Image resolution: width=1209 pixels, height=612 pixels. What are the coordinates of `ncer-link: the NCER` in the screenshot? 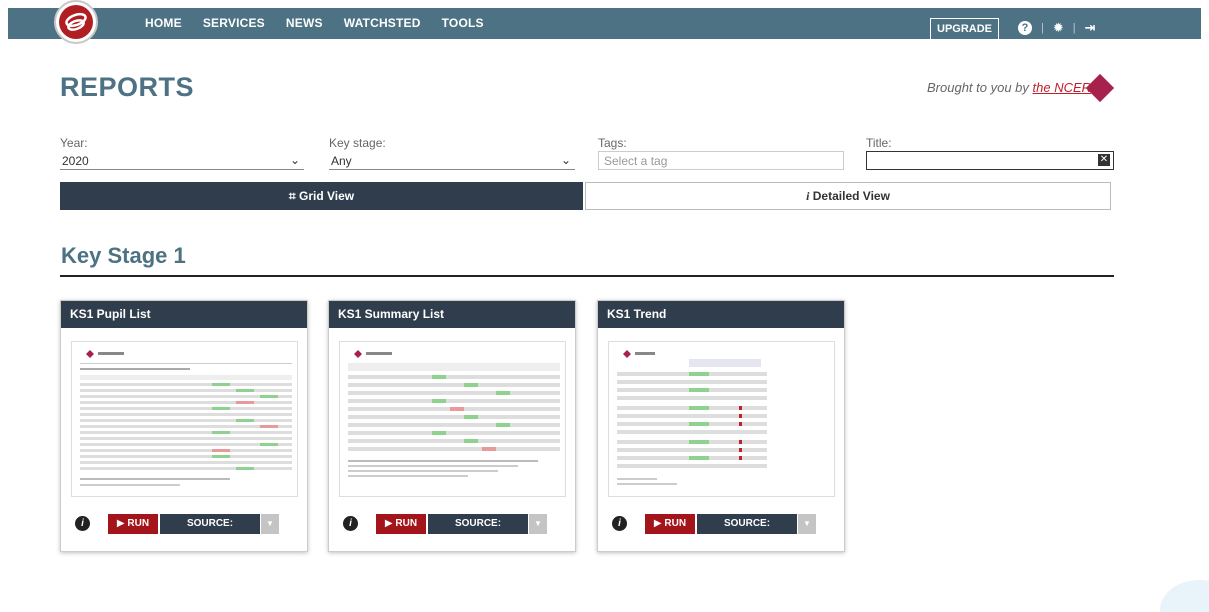 It's located at (1062, 87).